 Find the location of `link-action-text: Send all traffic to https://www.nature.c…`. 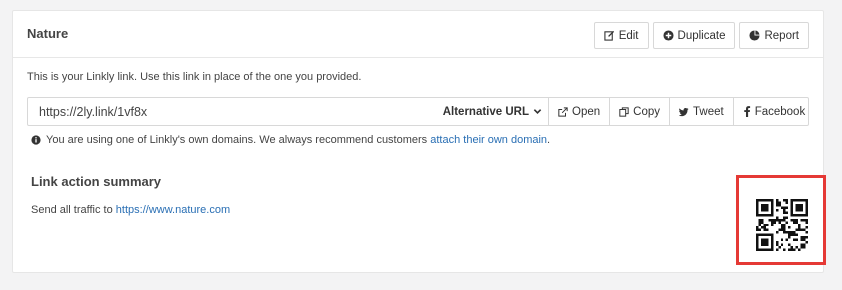

link-action-text: Send all traffic to https://www.nature.c… is located at coordinates (130, 210).